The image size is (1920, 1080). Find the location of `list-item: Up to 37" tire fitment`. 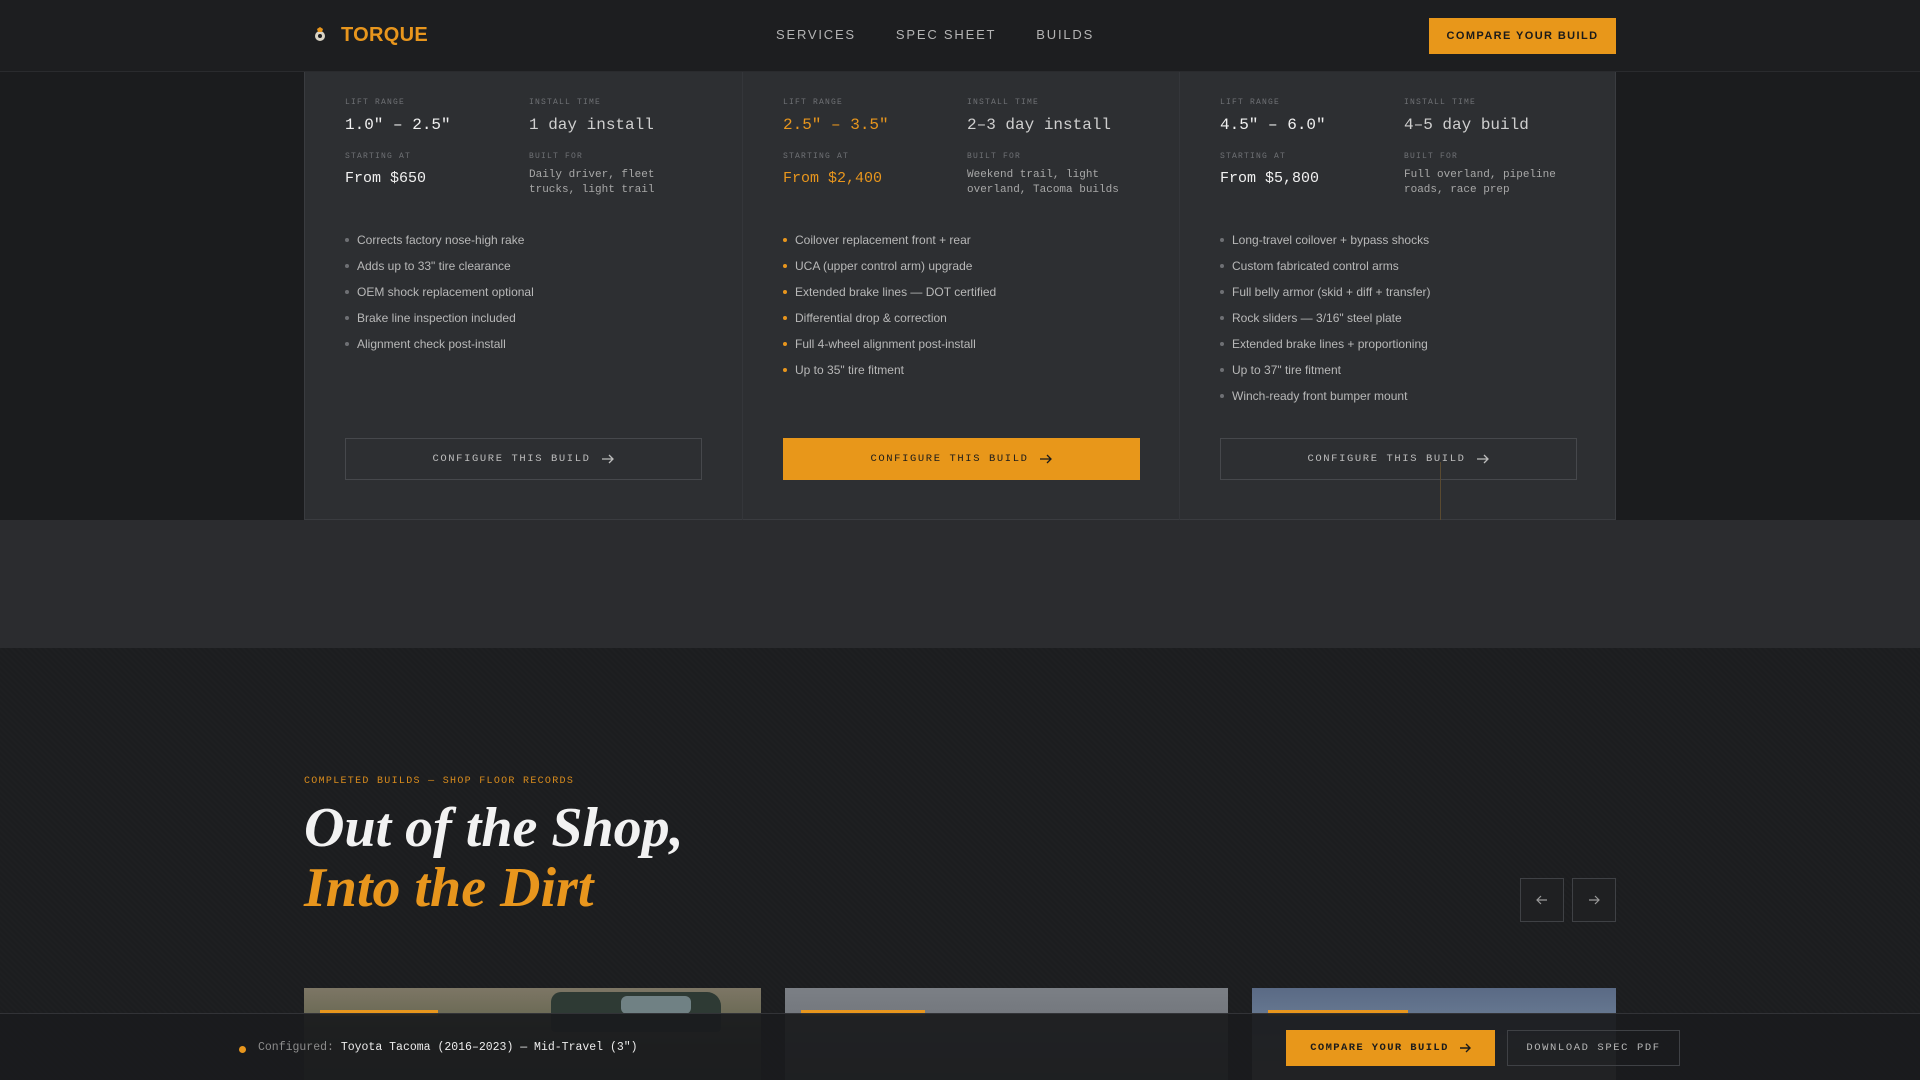

list-item: Up to 37" tire fitment is located at coordinates (1325, 375).